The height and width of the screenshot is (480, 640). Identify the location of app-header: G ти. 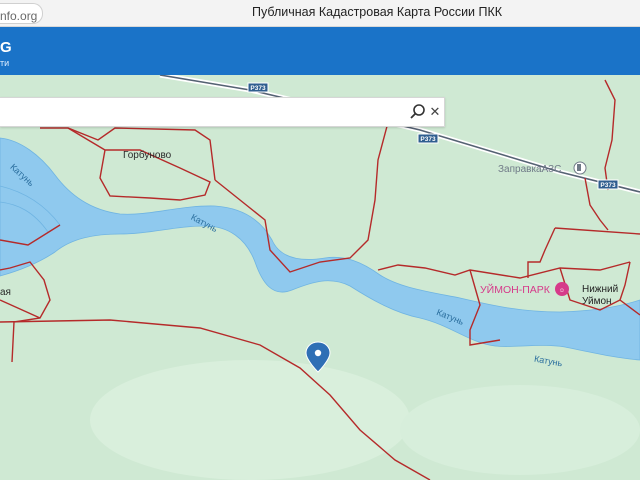
(320, 51).